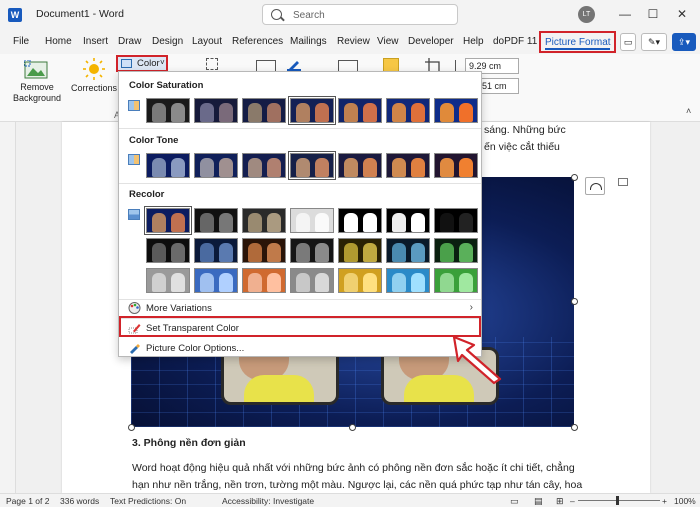 Image resolution: width=700 pixels, height=507 pixels. Describe the element at coordinates (21, 41) in the screenshot. I see `tab-file: File` at that location.